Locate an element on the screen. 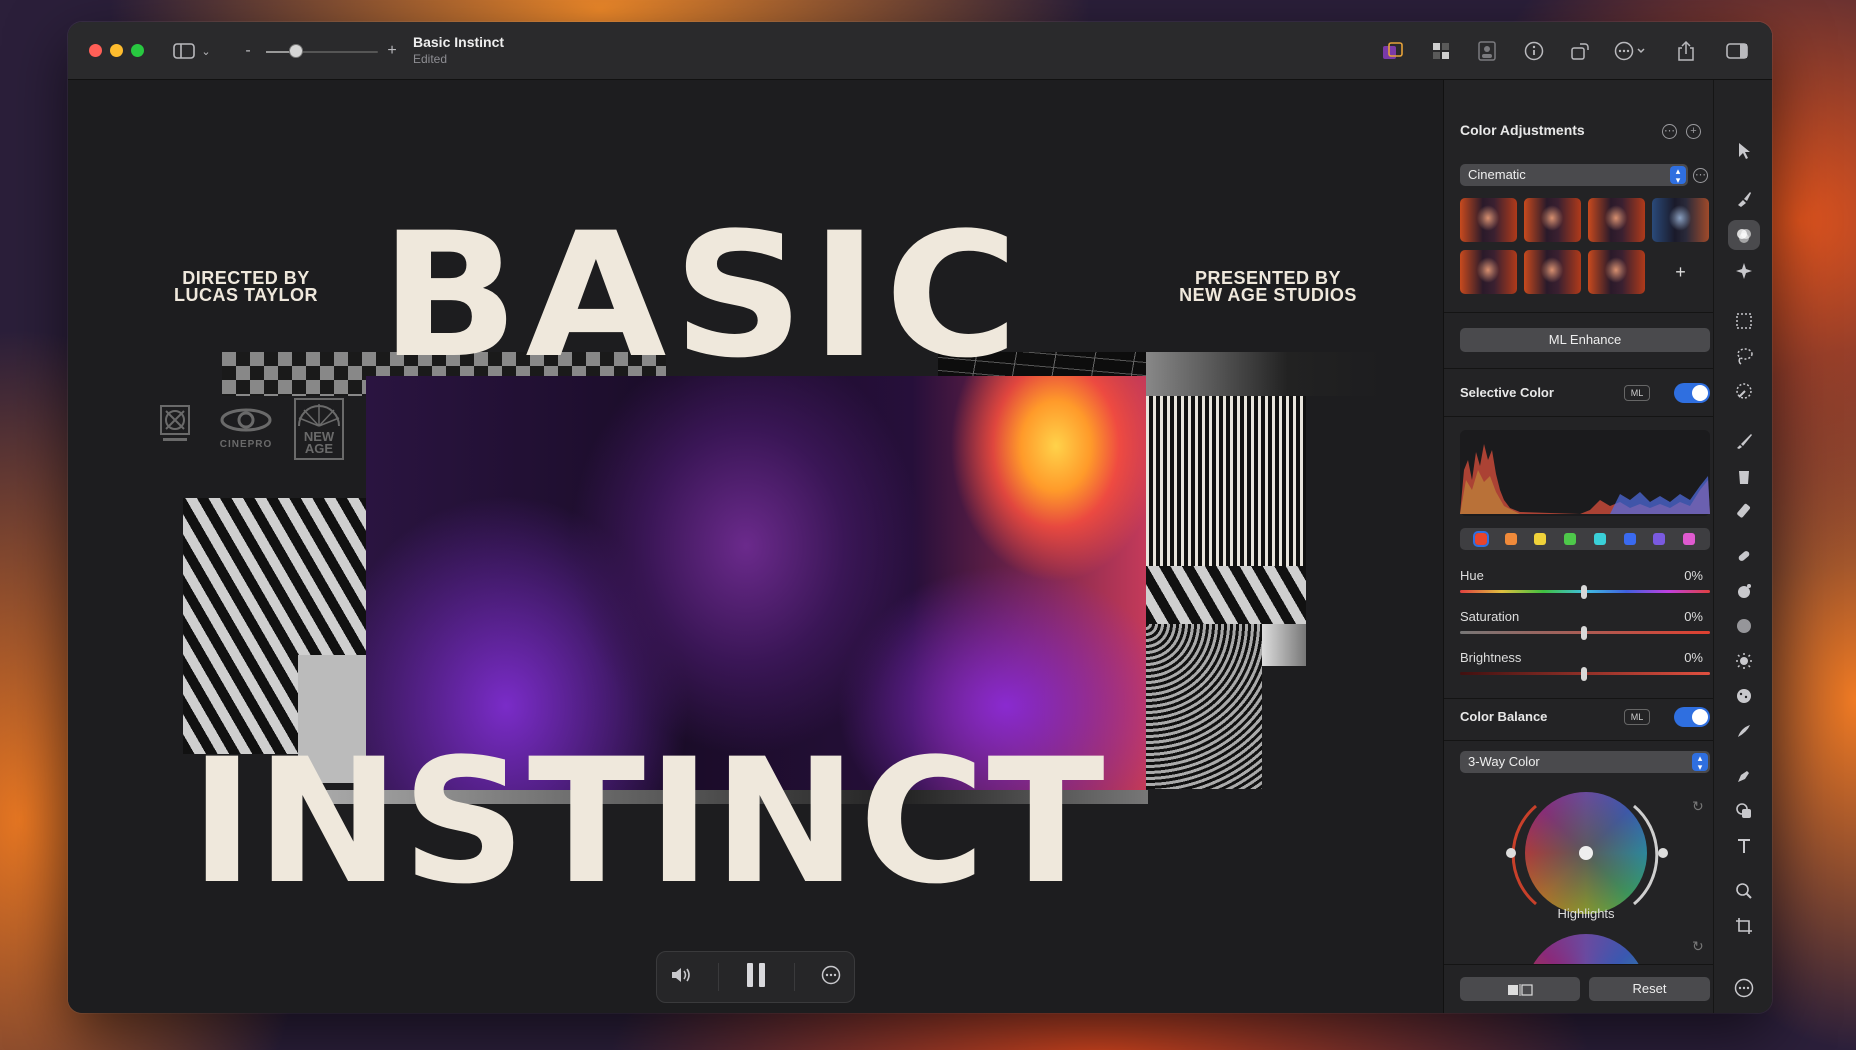 The image size is (1856, 1050). more-menu-icon is located at coordinates (1631, 51).